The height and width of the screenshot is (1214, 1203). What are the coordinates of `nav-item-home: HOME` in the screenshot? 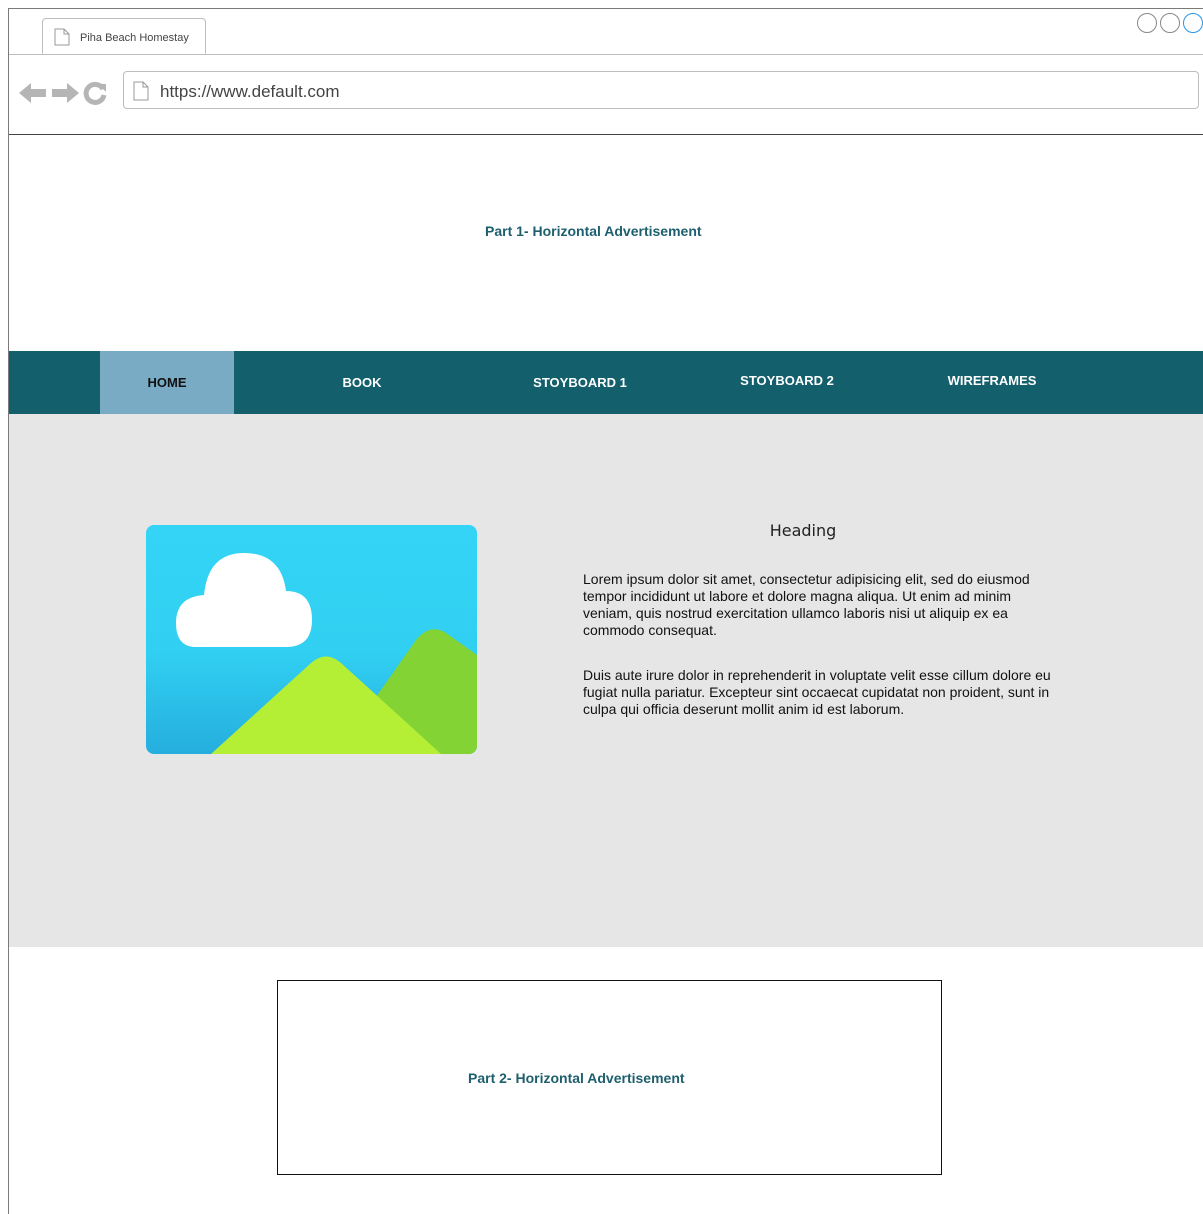 It's located at (167, 382).